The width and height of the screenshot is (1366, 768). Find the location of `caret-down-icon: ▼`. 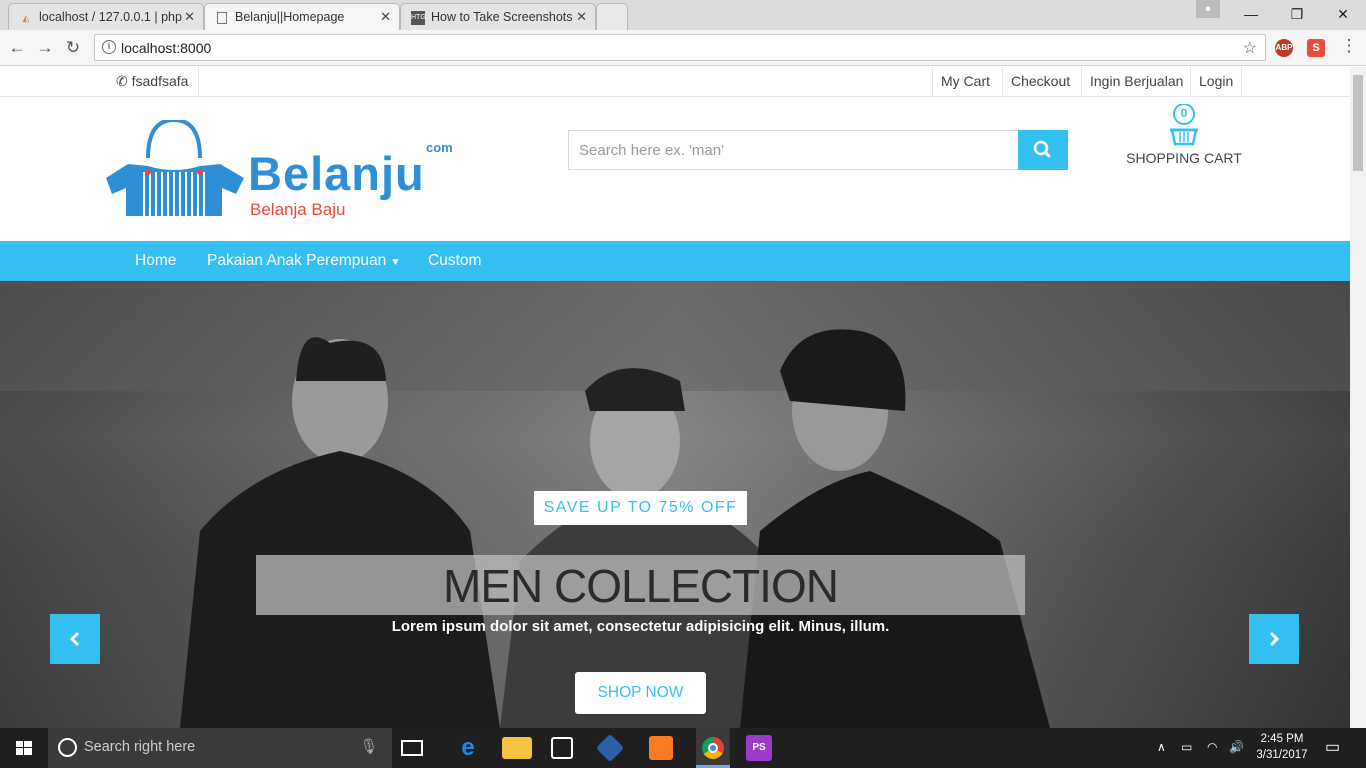

caret-down-icon: ▼ is located at coordinates (395, 262).